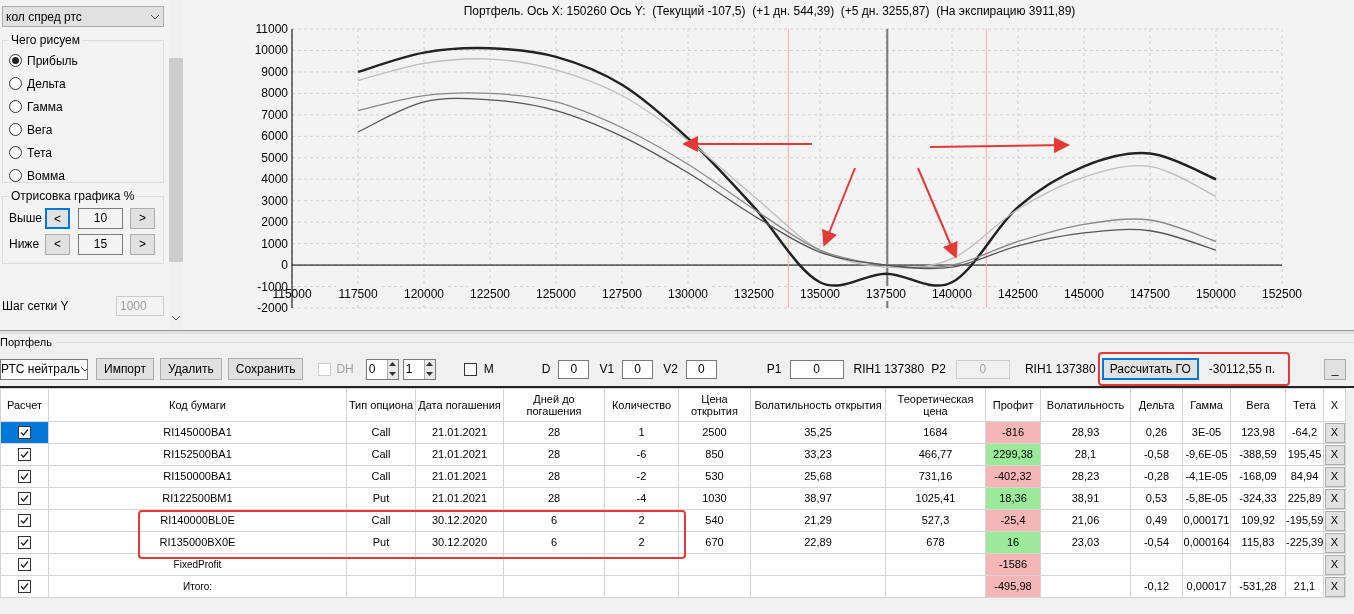  Describe the element at coordinates (1013, 405) in the screenshot. I see `column-header: Профит` at that location.